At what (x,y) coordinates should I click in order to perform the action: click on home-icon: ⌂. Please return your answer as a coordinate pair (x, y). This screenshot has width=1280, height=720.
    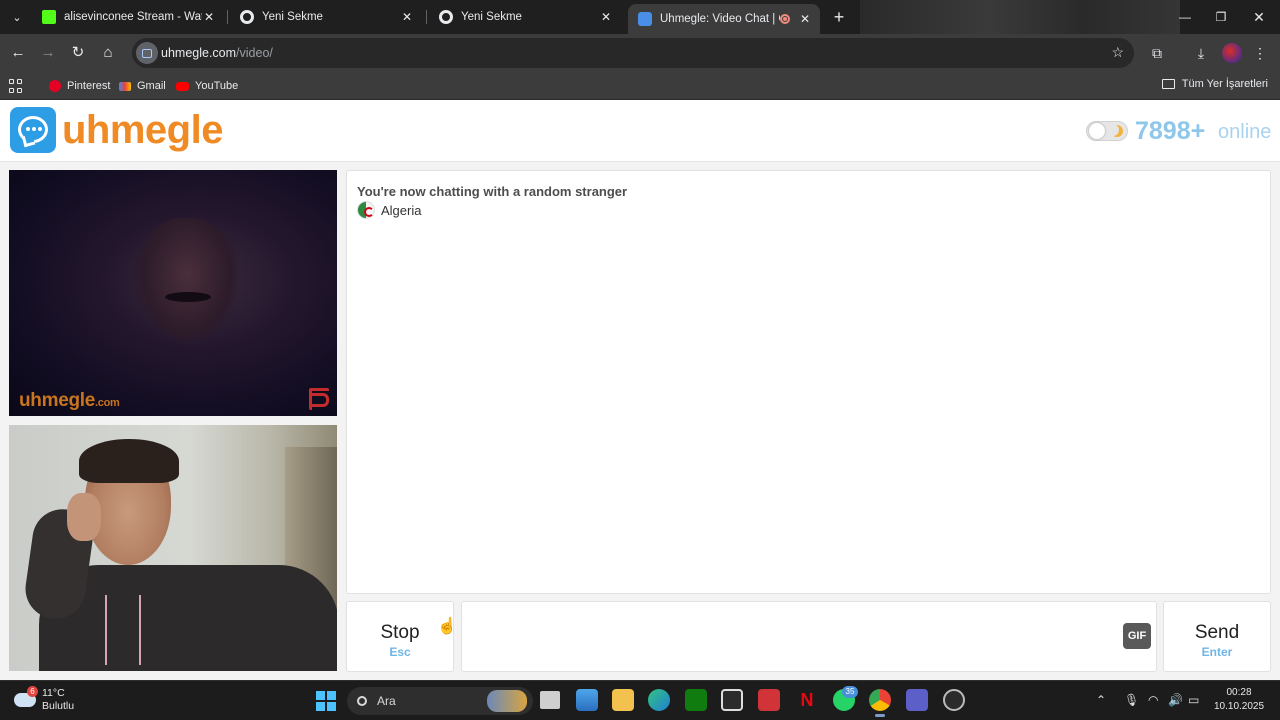
    Looking at the image, I should click on (108, 53).